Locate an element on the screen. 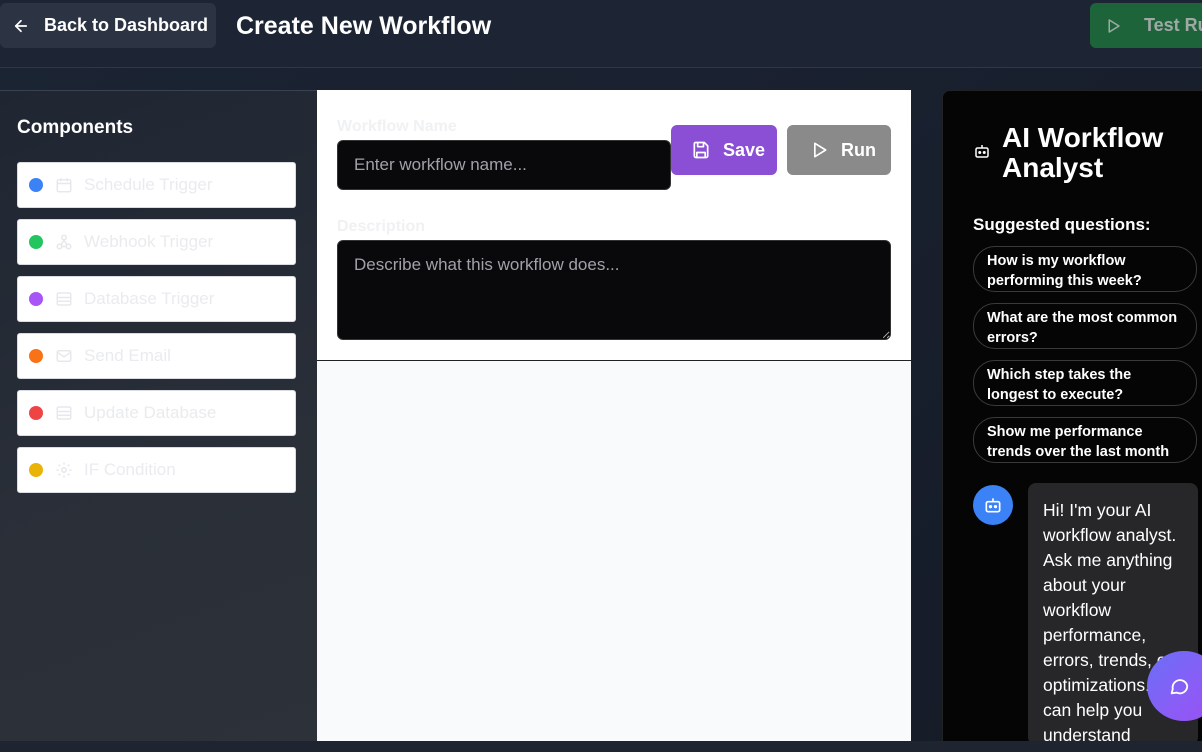 The height and width of the screenshot is (752, 1202). save-icon is located at coordinates (701, 150).